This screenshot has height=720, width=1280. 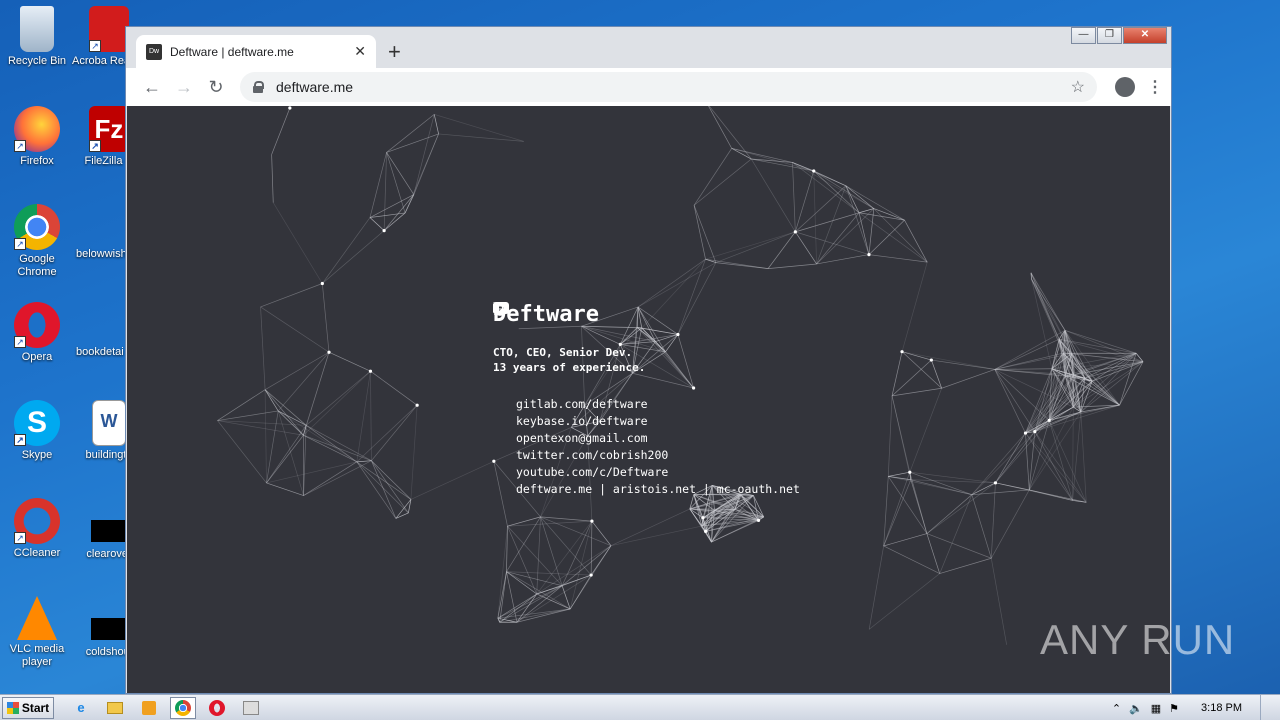 I want to click on window-controls: — ❐ ✕, so click(x=1119, y=35).